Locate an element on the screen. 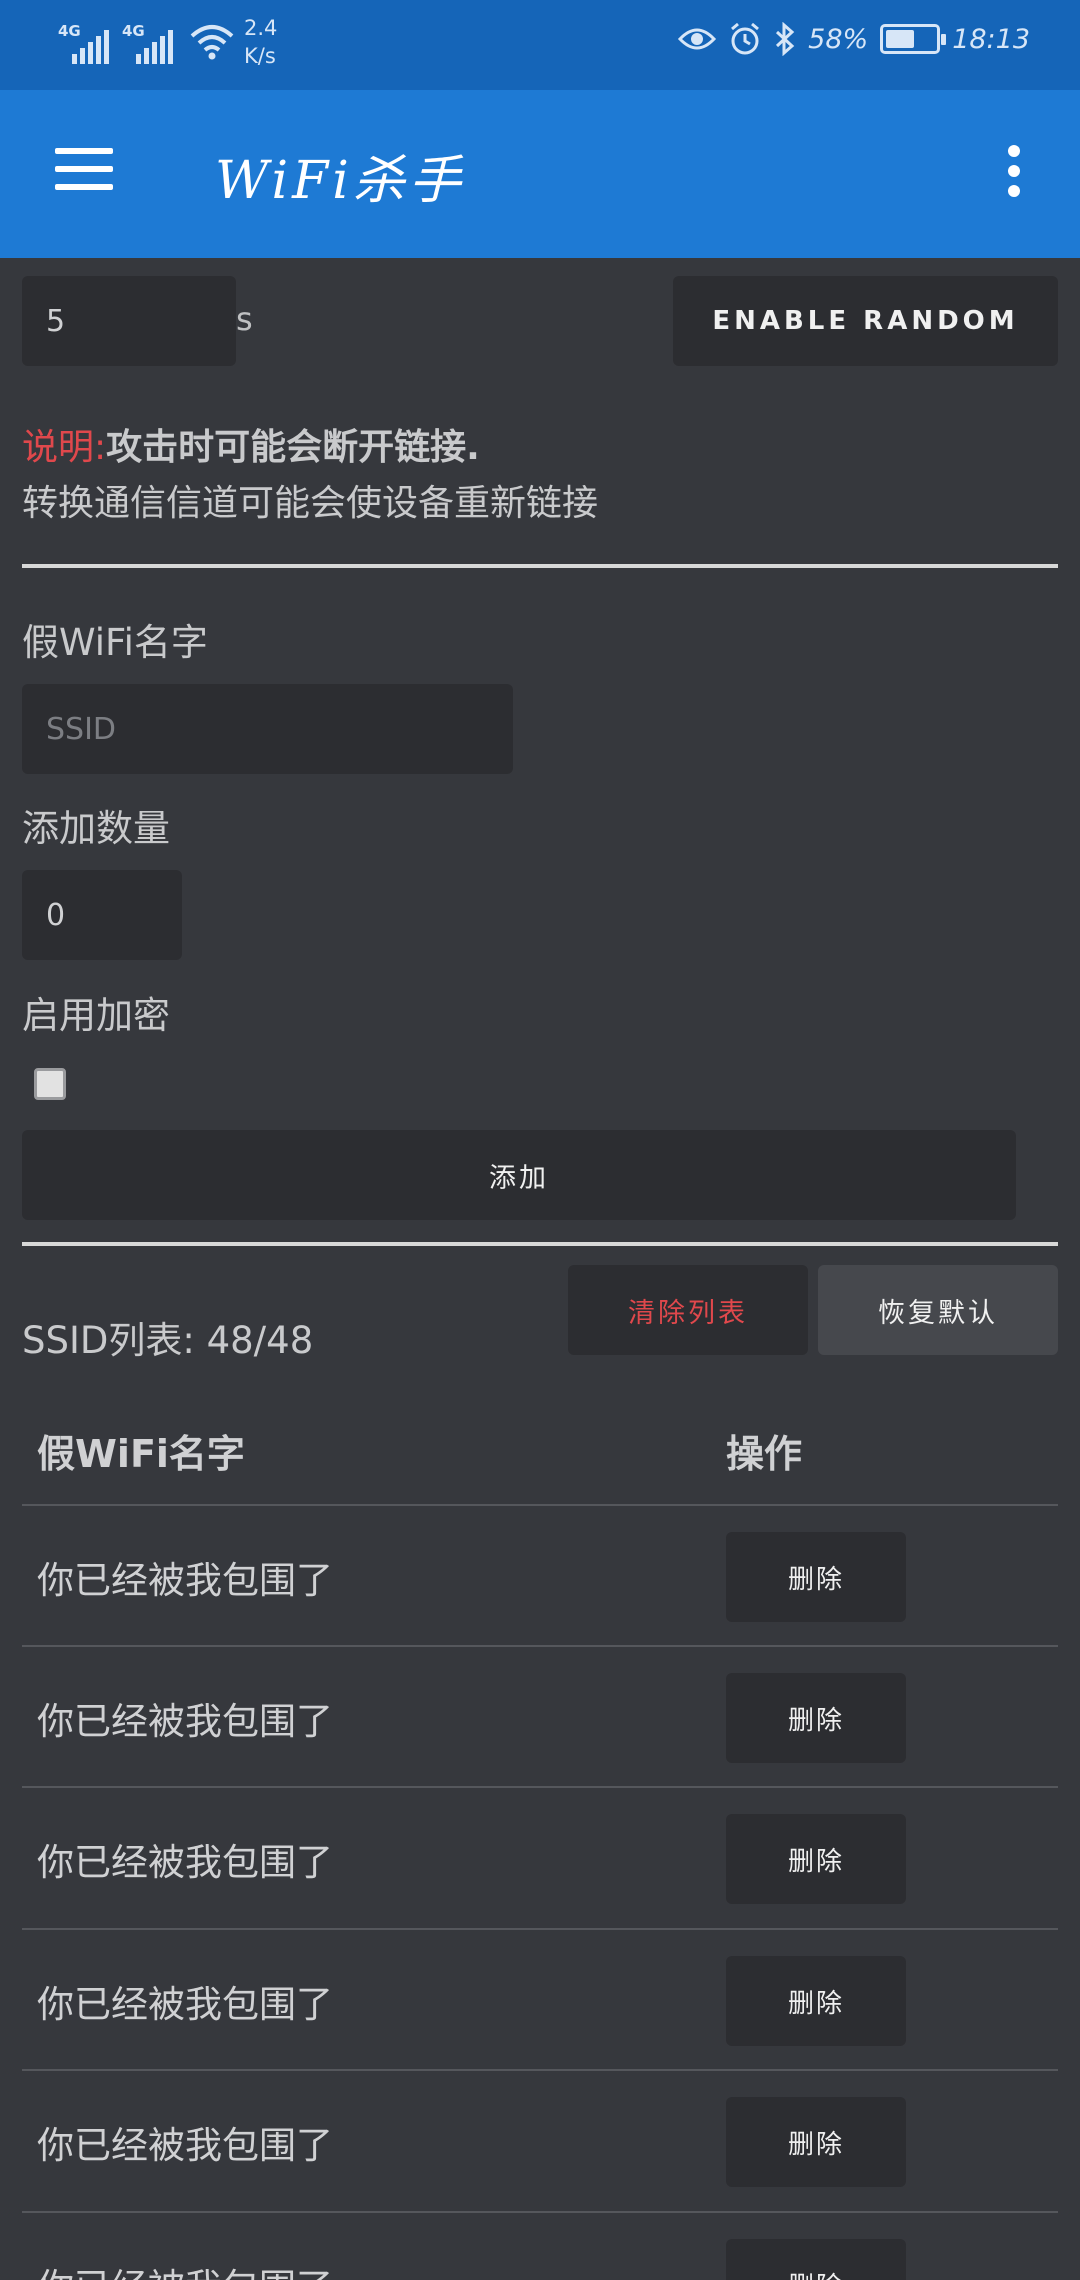  encrypt-label: 启用加密 is located at coordinates (96, 1015).